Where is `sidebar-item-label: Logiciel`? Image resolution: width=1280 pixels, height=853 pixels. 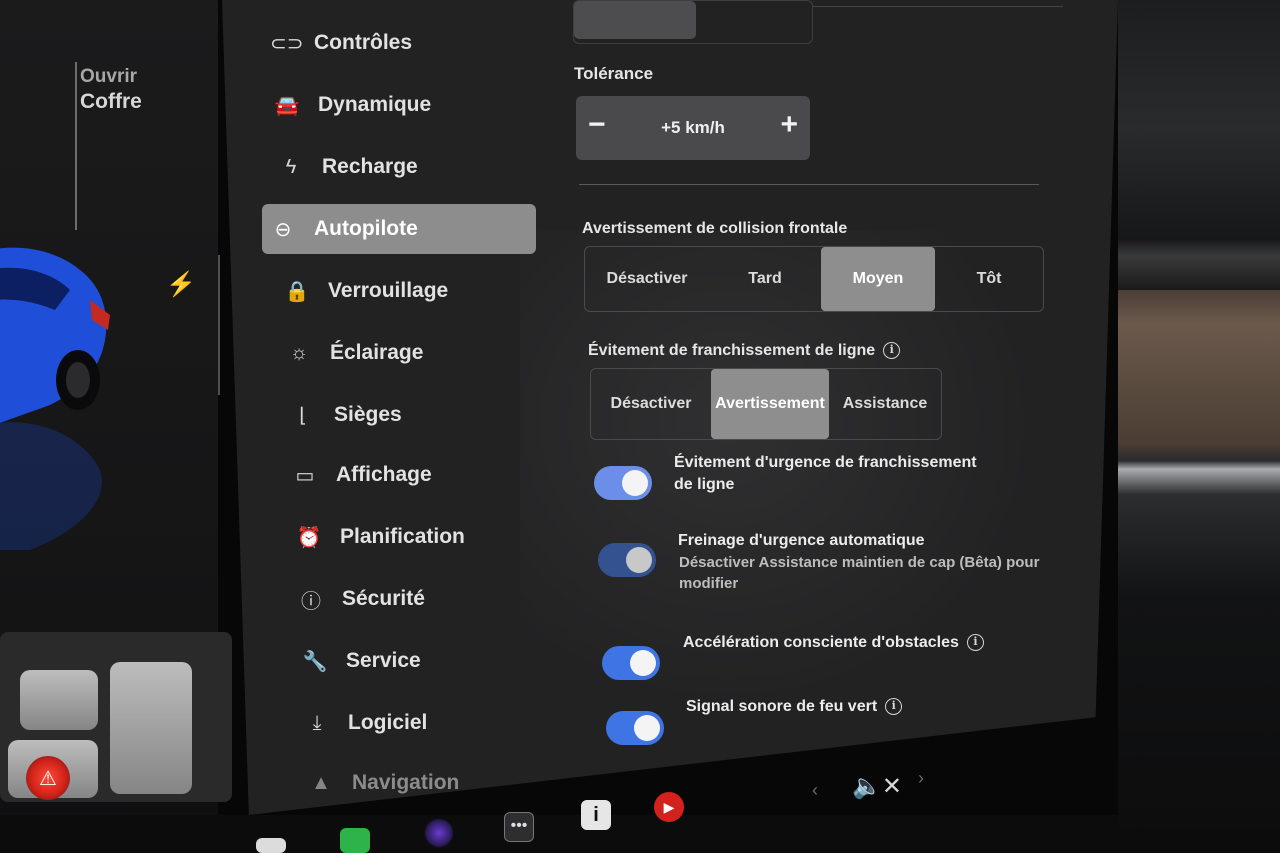 sidebar-item-label: Logiciel is located at coordinates (388, 722).